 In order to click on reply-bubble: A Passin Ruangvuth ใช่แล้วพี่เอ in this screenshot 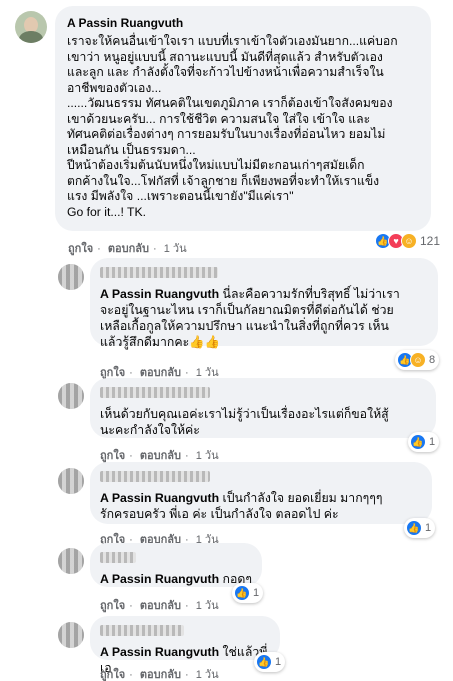, I will do `click(185, 645)`.